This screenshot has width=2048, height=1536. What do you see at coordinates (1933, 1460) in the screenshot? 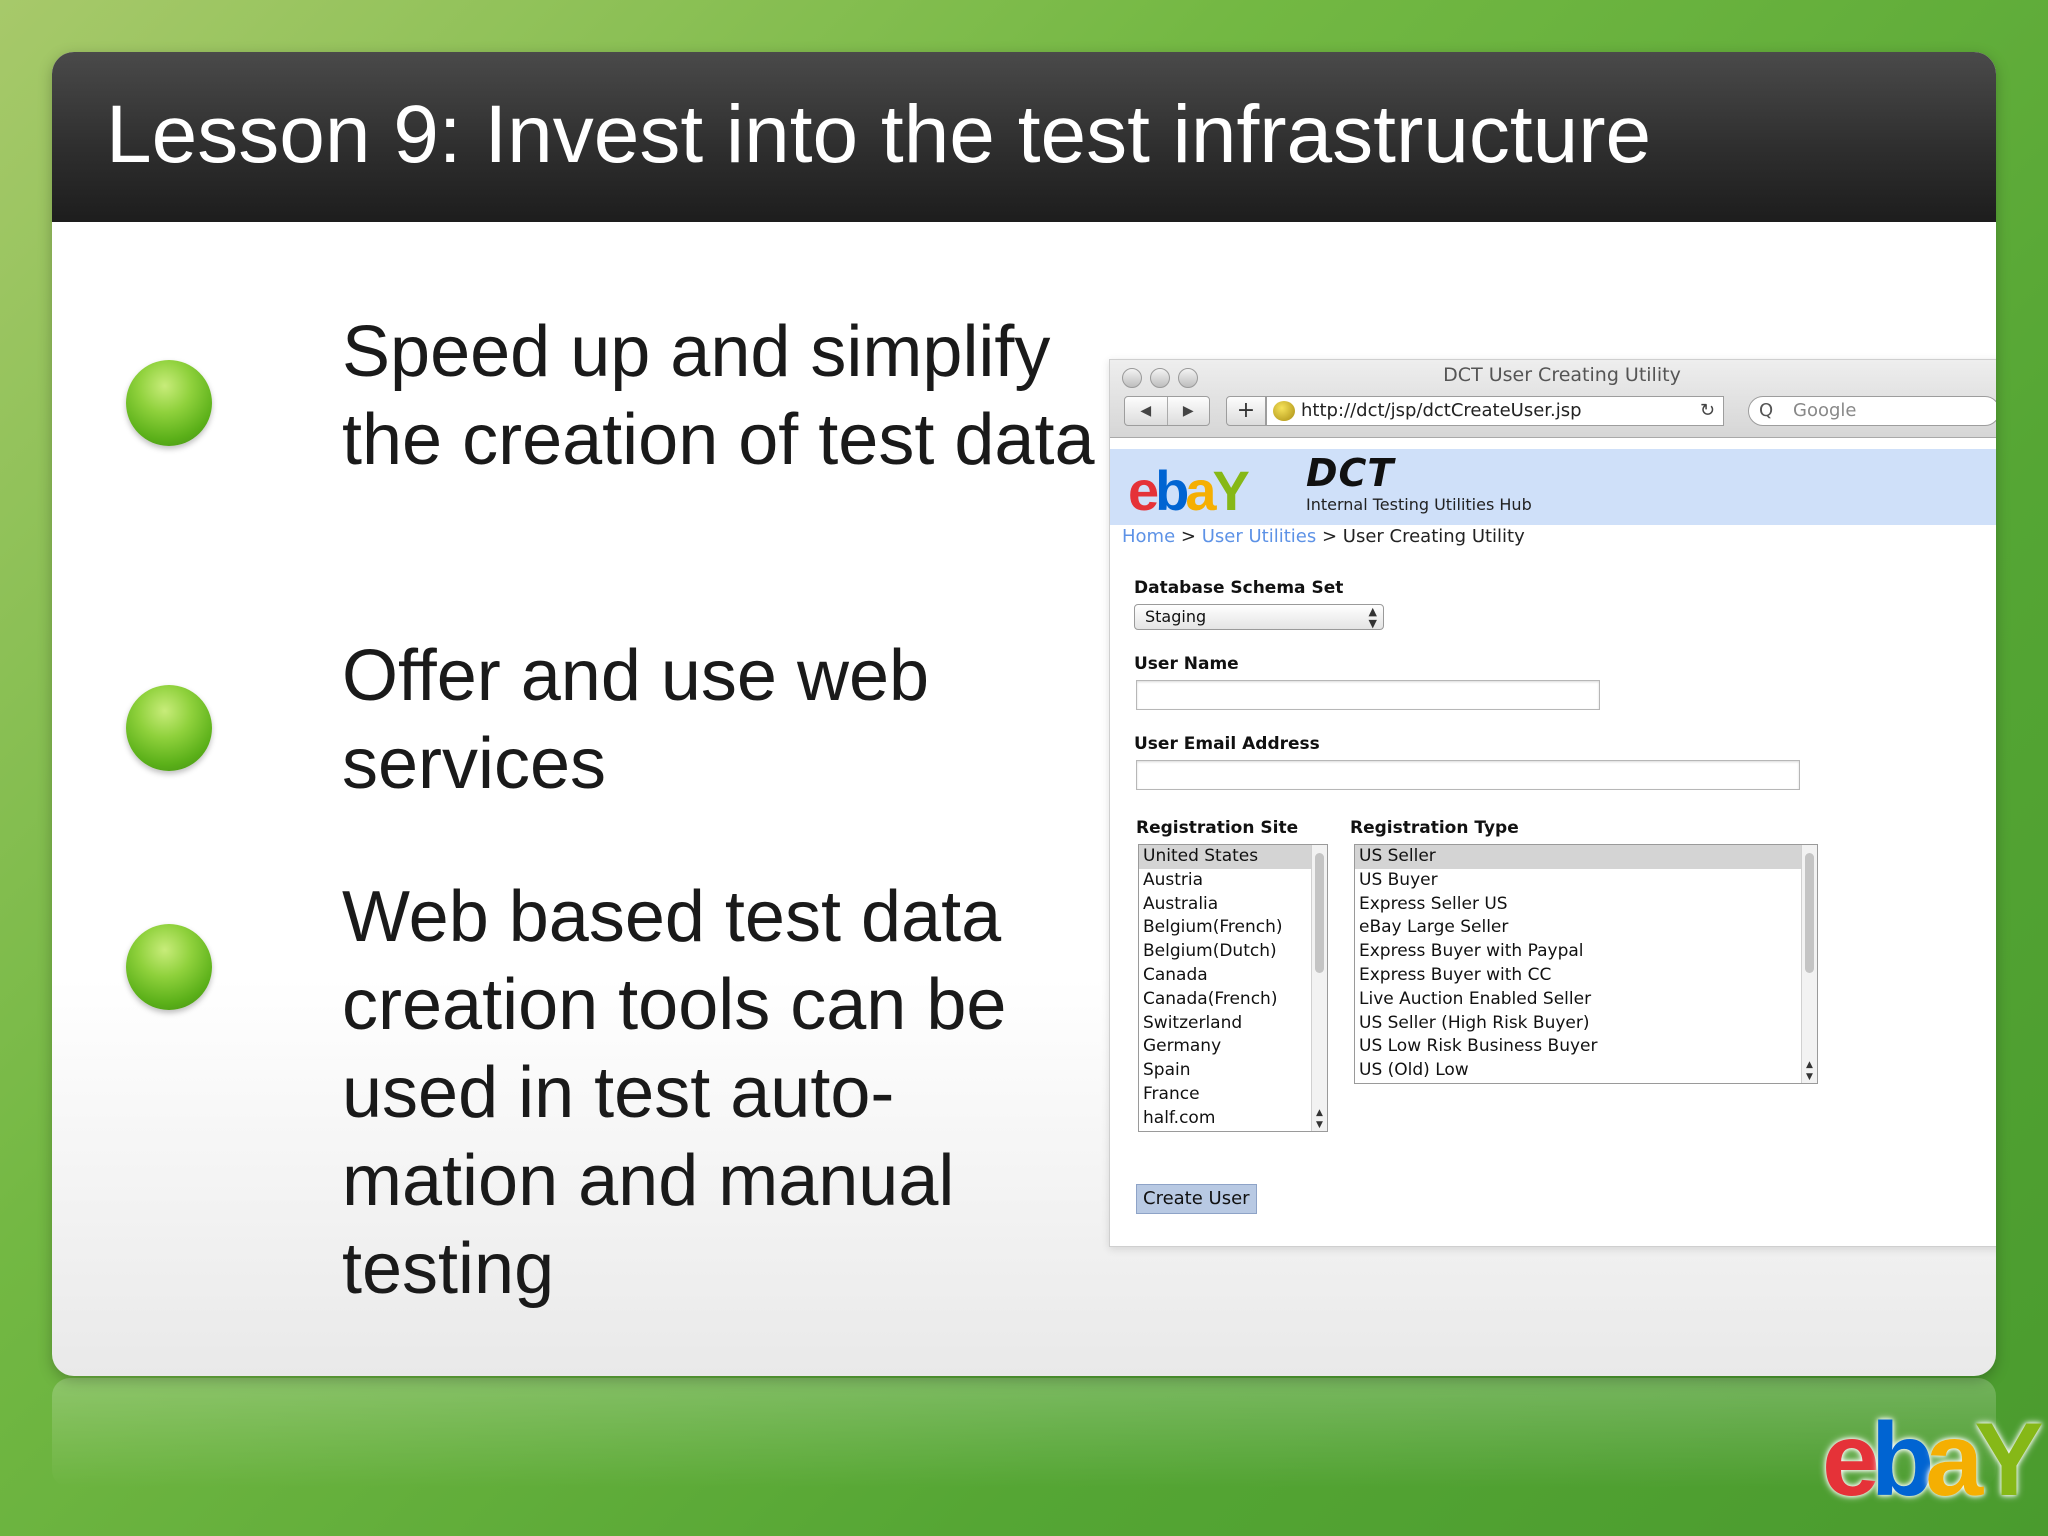
I see `ebay-corner-logo: ebaY` at bounding box center [1933, 1460].